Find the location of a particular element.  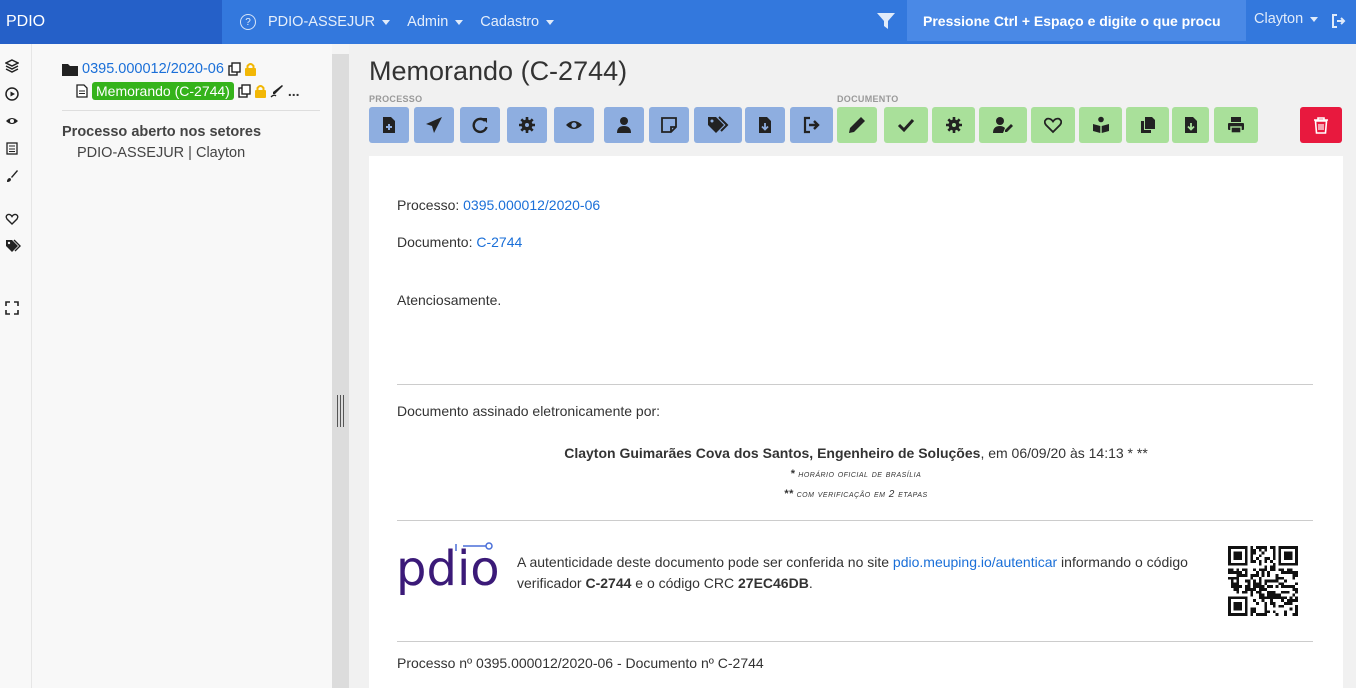

nav-menu-pdio-assejur: PDIO-ASSEJUR is located at coordinates (329, 22).